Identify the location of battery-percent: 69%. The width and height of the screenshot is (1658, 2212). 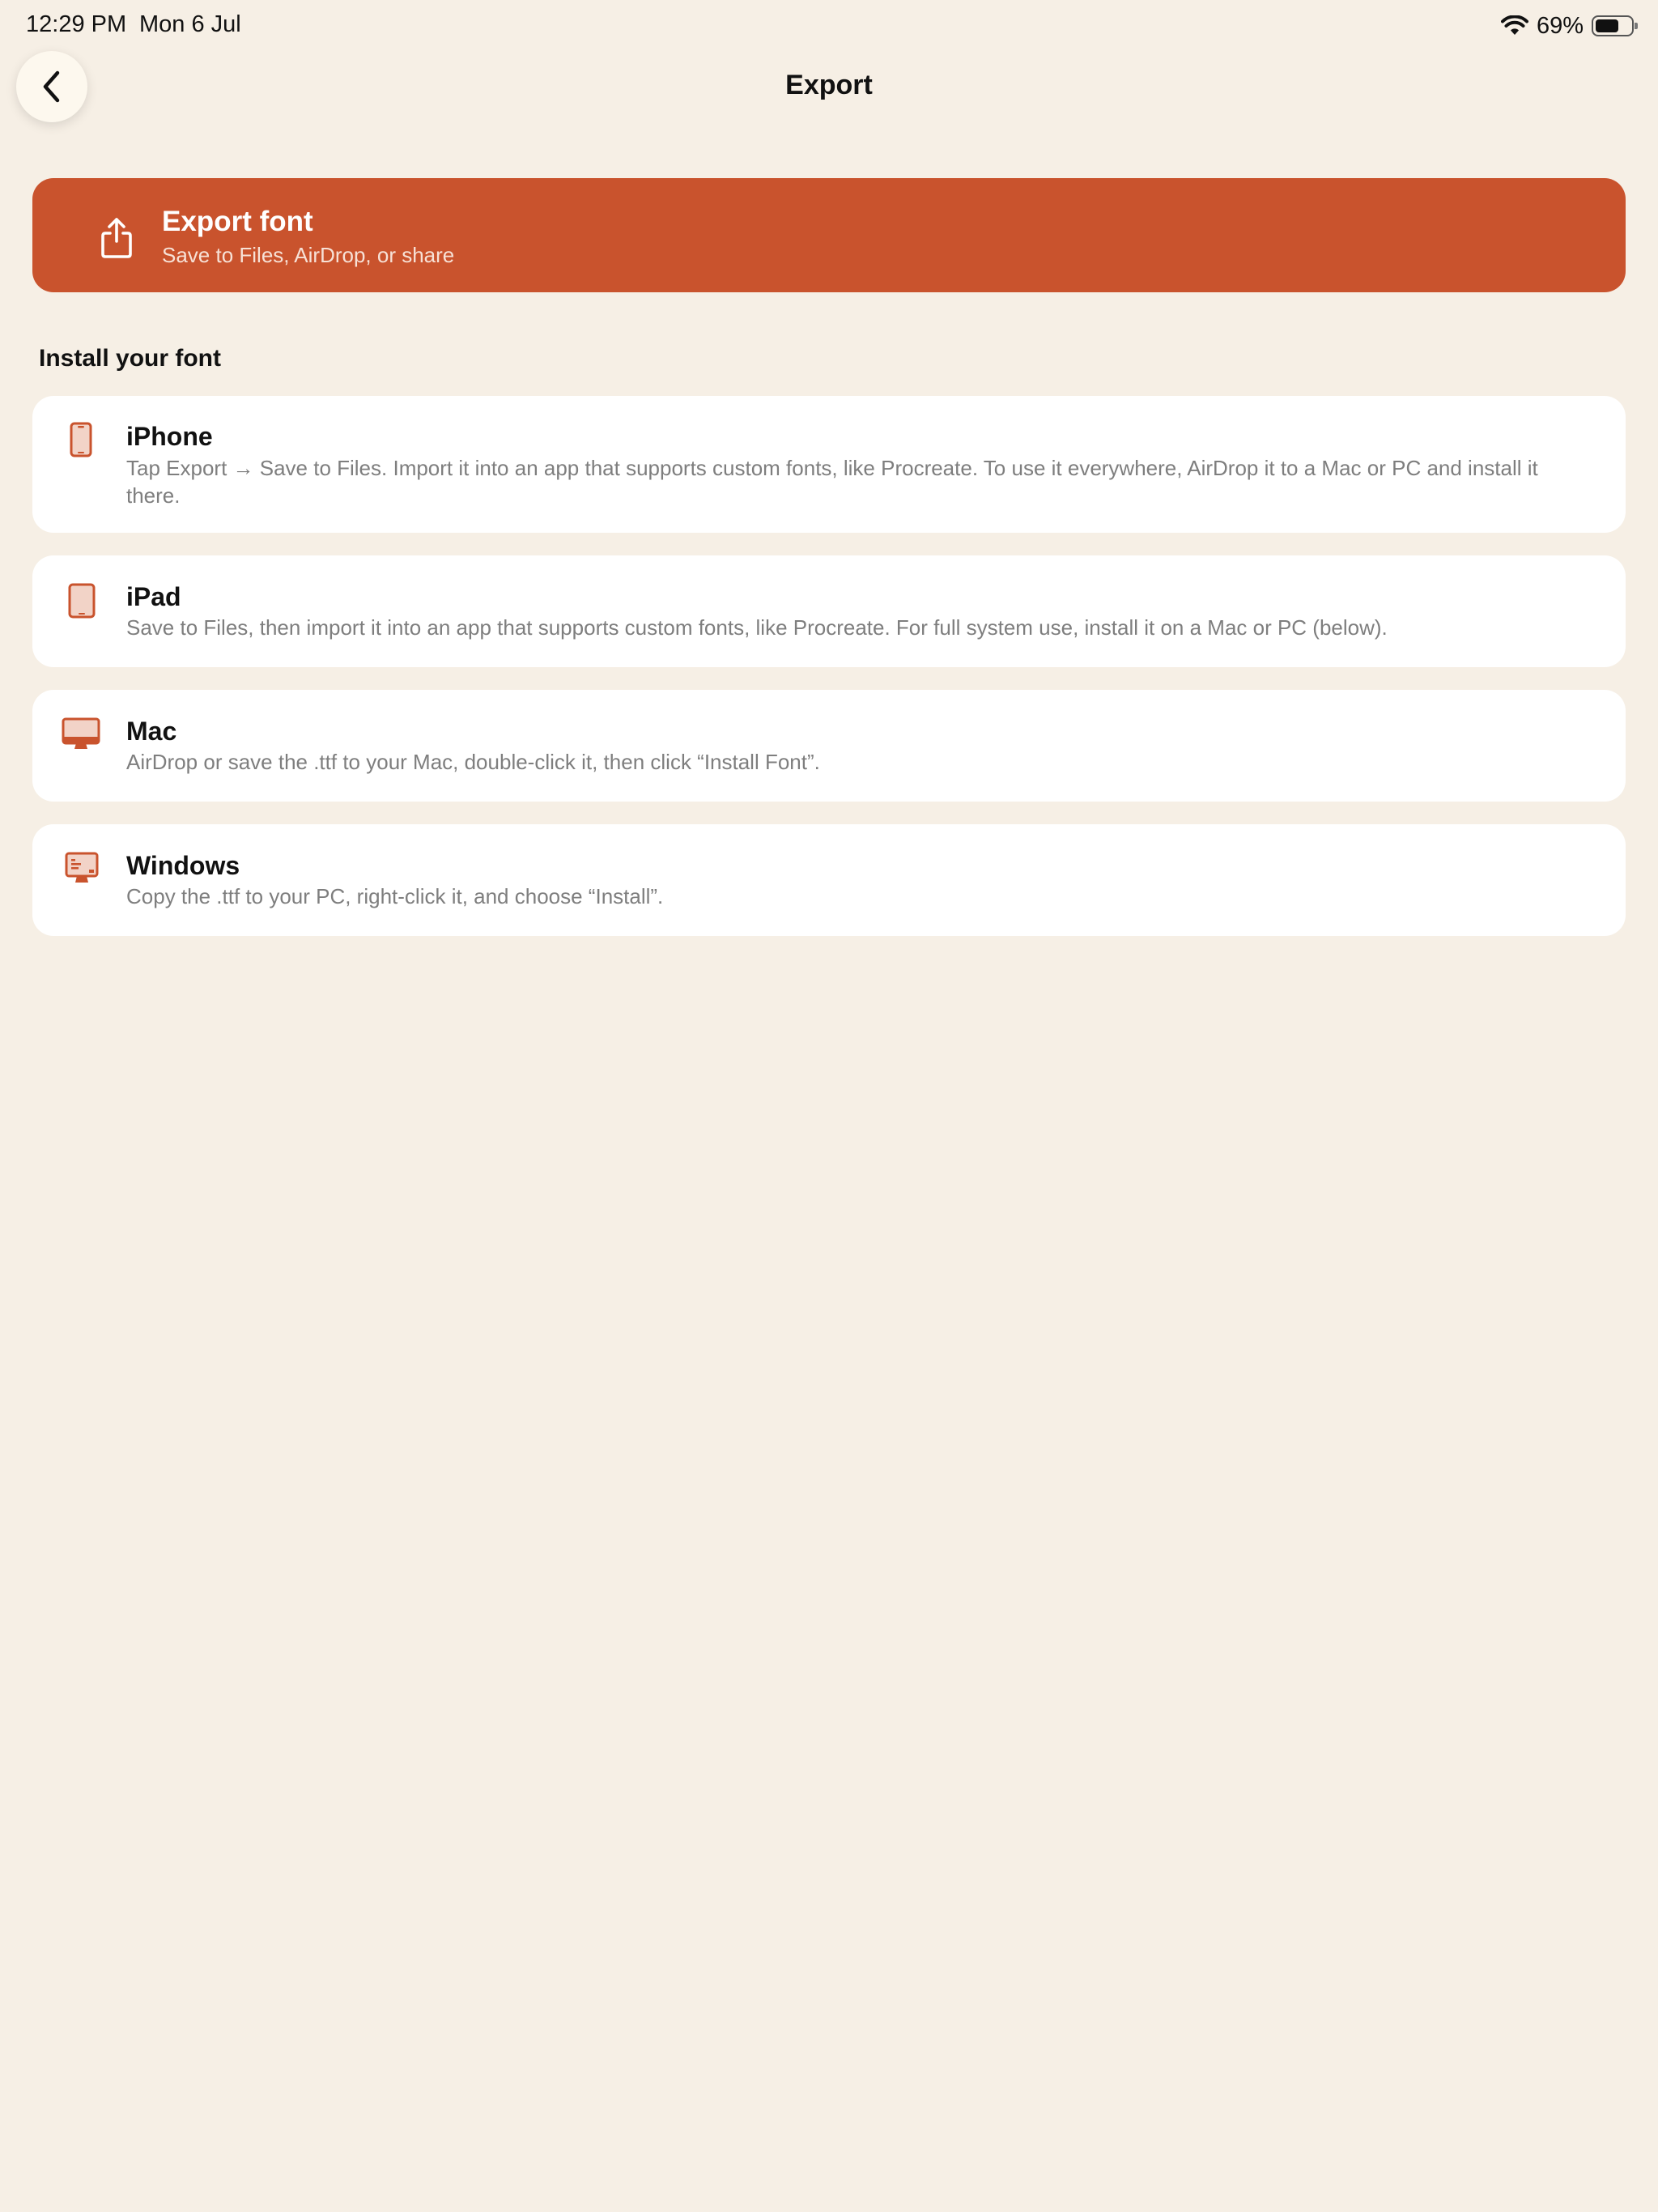
(1560, 26).